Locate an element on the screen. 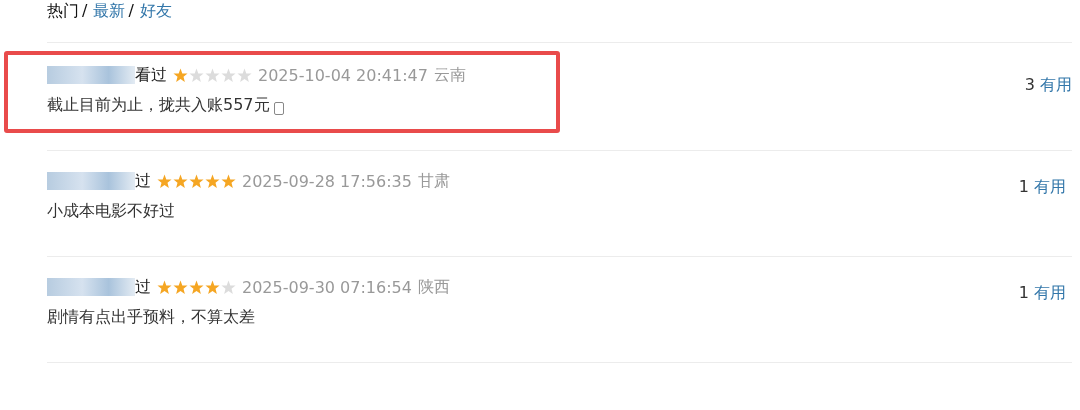 This screenshot has width=1080, height=410. watch-status: 看过 is located at coordinates (151, 75).